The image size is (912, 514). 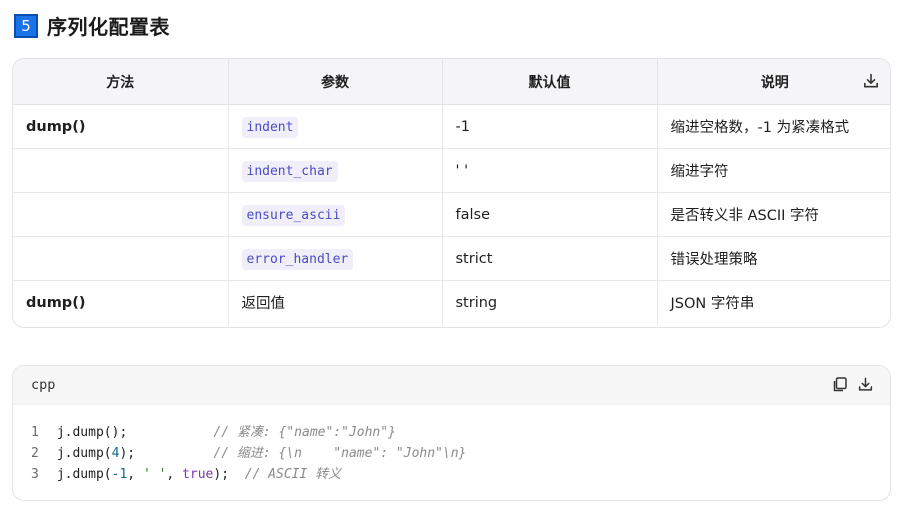 I want to click on code-comment: // 紧凑: {"name":"John"}, so click(x=304, y=432).